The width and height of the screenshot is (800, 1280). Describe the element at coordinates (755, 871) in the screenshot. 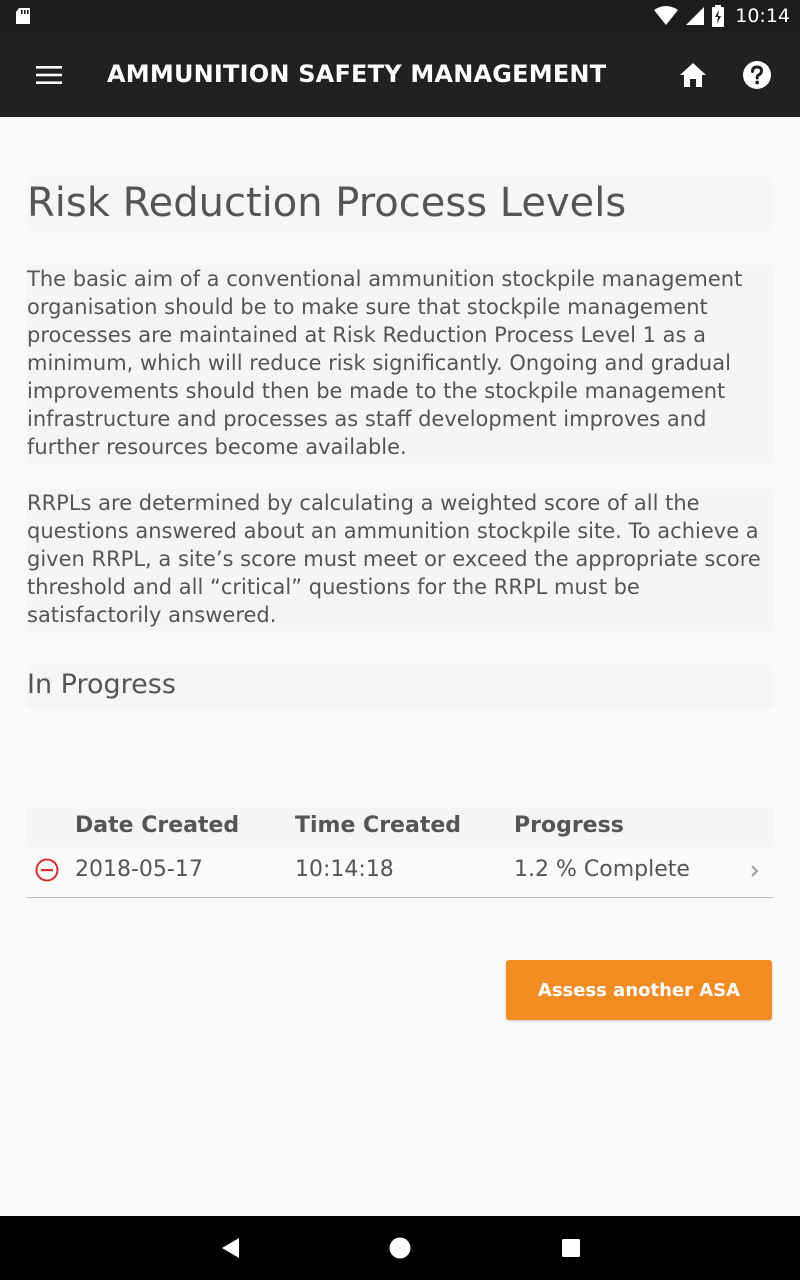

I see `chevron-right-icon` at that location.